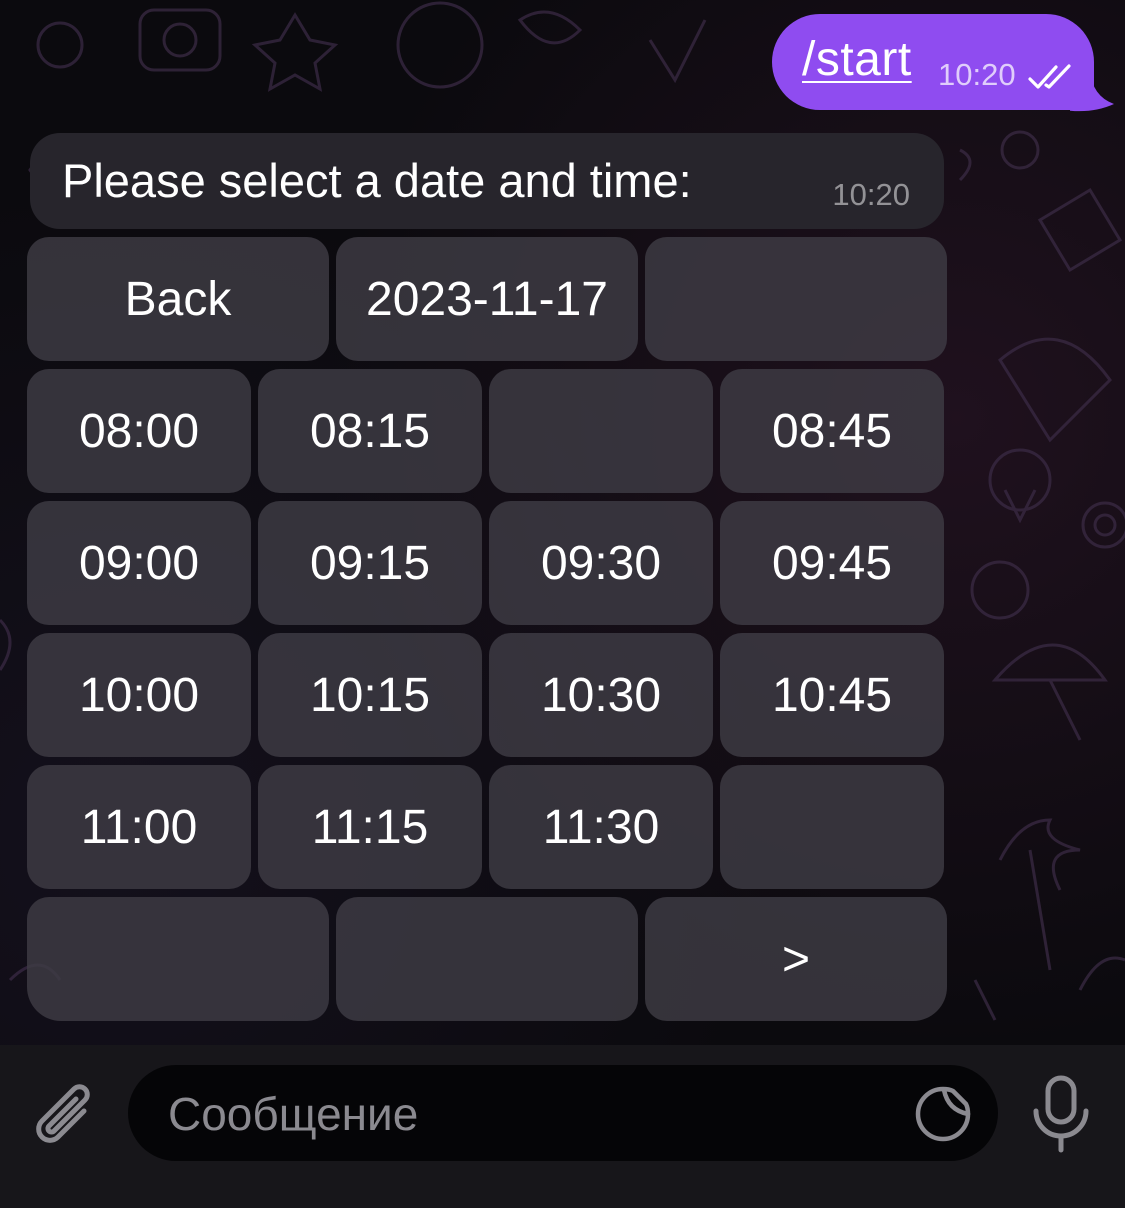  I want to click on time-button-1015: 10:15, so click(370, 695).